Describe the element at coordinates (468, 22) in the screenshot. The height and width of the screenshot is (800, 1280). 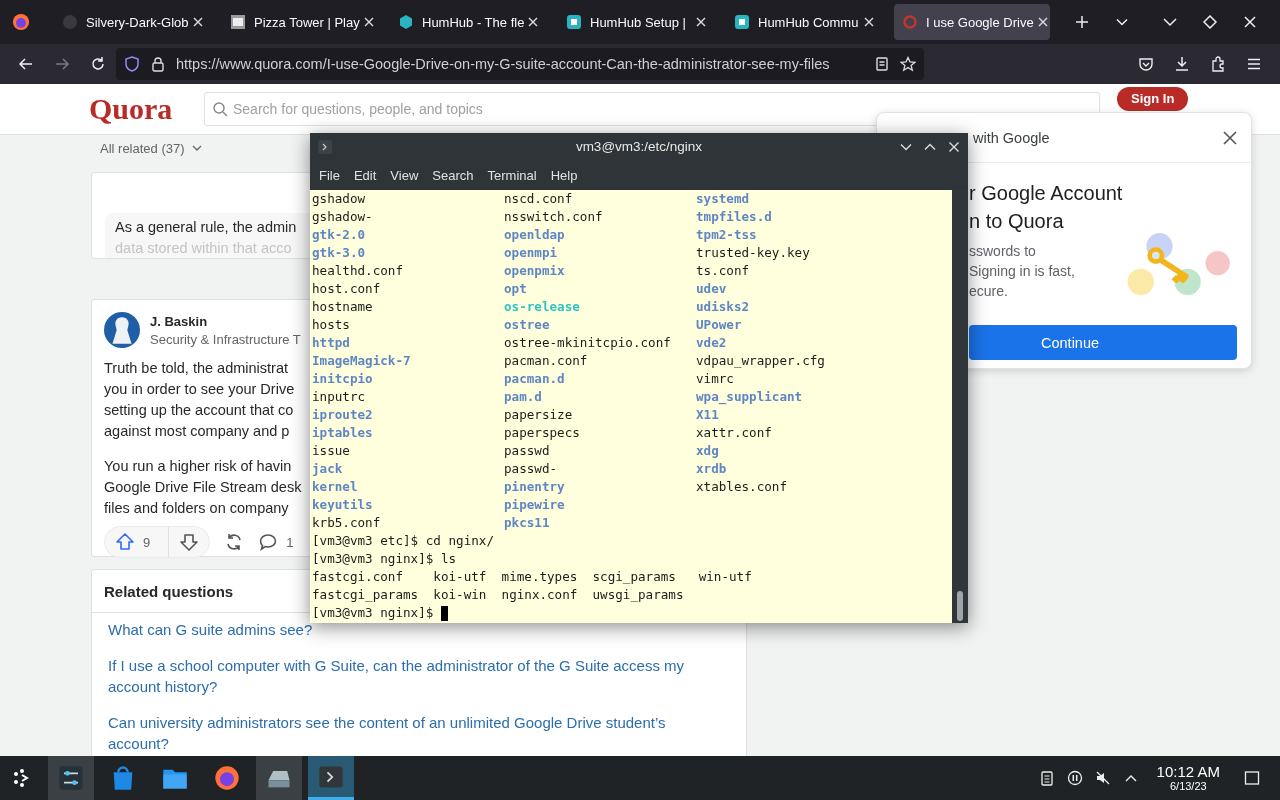
I see `browser-tab: HumHub - The fle` at that location.